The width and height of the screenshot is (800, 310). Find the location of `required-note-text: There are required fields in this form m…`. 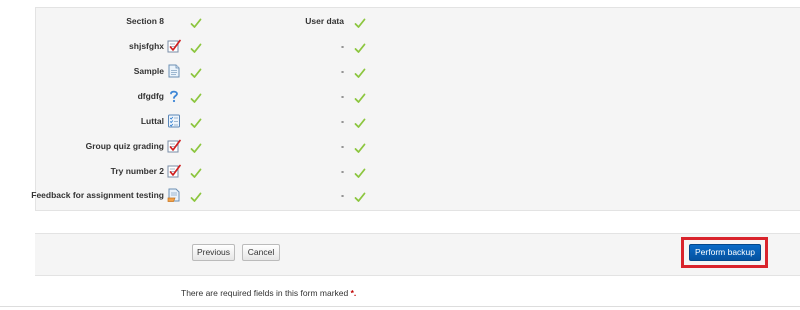

required-note-text: There are required fields in this form m… is located at coordinates (265, 293).